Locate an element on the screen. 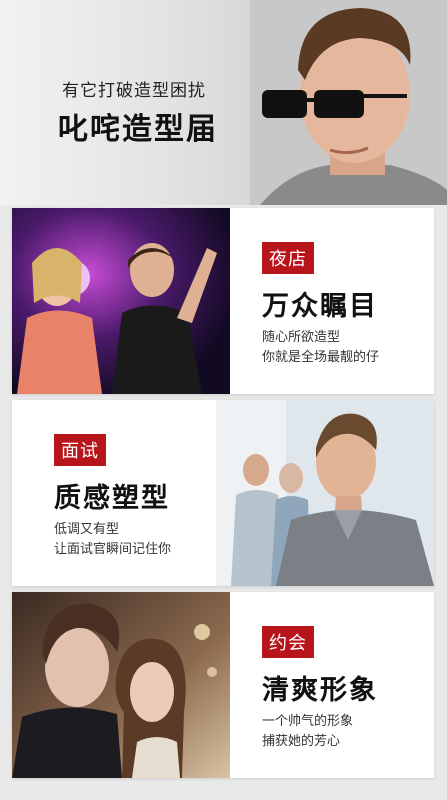 This screenshot has width=447, height=800. dating-text: 约会 清爽形象 一个帅气的形象 捕获她的芳心 is located at coordinates (344, 685).